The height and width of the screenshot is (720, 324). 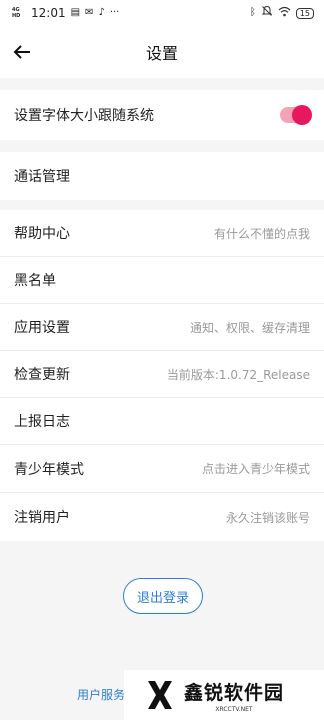 I want to click on report-log-row: 上报日志, so click(x=162, y=421).